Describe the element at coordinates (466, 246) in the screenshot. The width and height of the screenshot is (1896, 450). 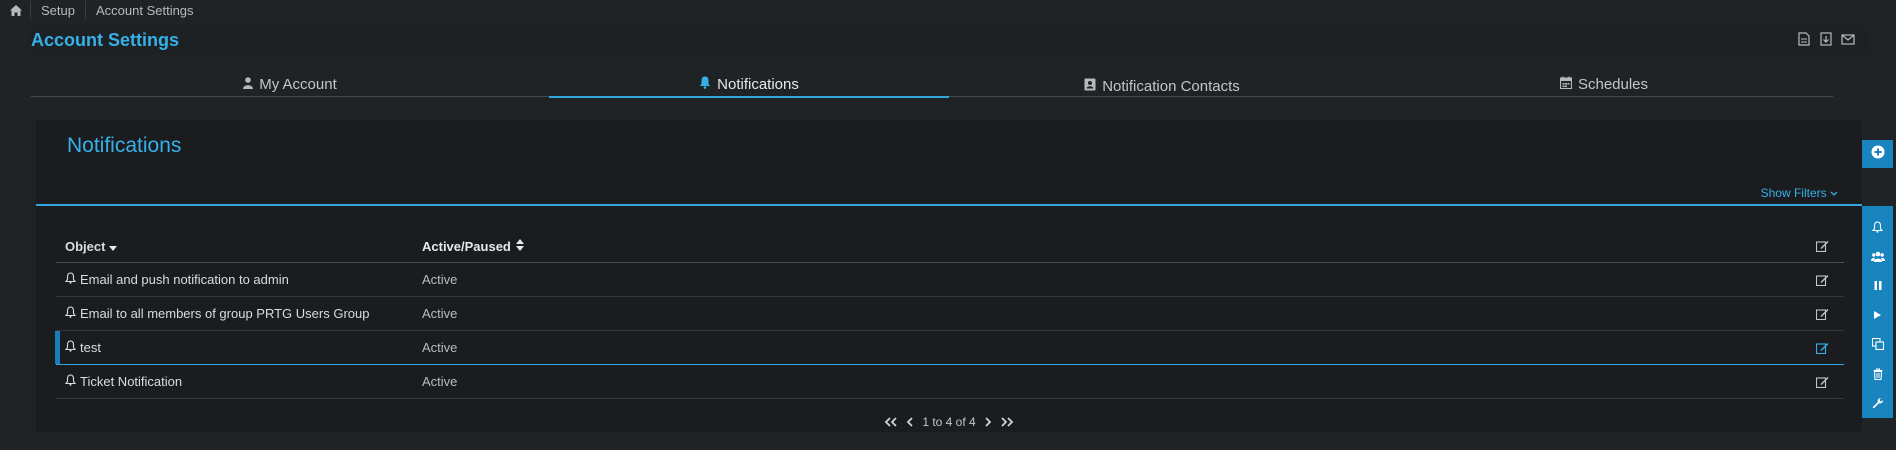
I see `column-header-label: Active/Paused` at that location.